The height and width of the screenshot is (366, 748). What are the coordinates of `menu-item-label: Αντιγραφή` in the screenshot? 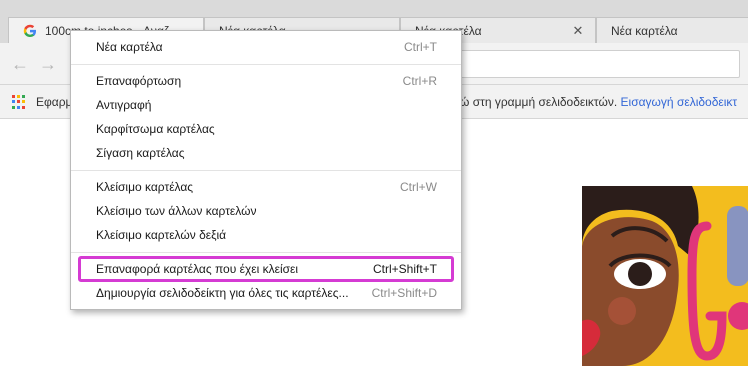 It's located at (124, 105).